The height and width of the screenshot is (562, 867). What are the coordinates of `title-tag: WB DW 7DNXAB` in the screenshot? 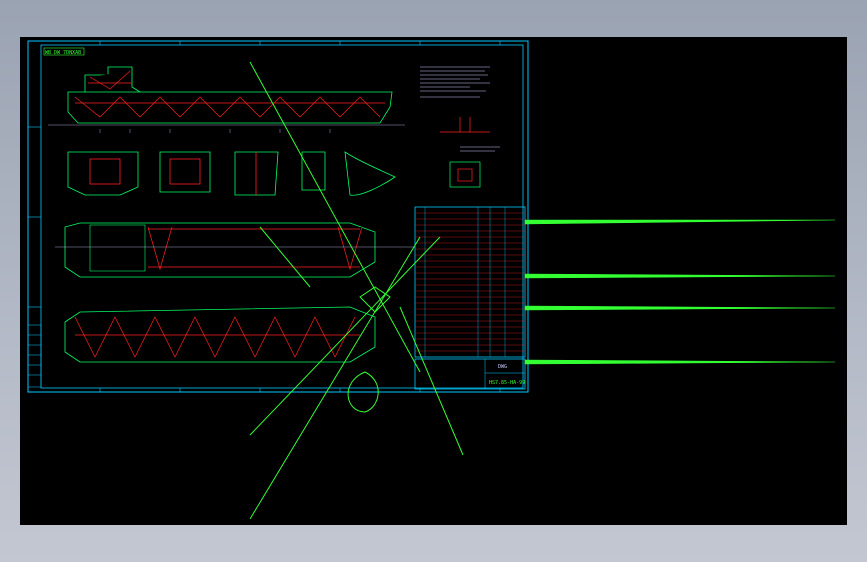 It's located at (63, 53).